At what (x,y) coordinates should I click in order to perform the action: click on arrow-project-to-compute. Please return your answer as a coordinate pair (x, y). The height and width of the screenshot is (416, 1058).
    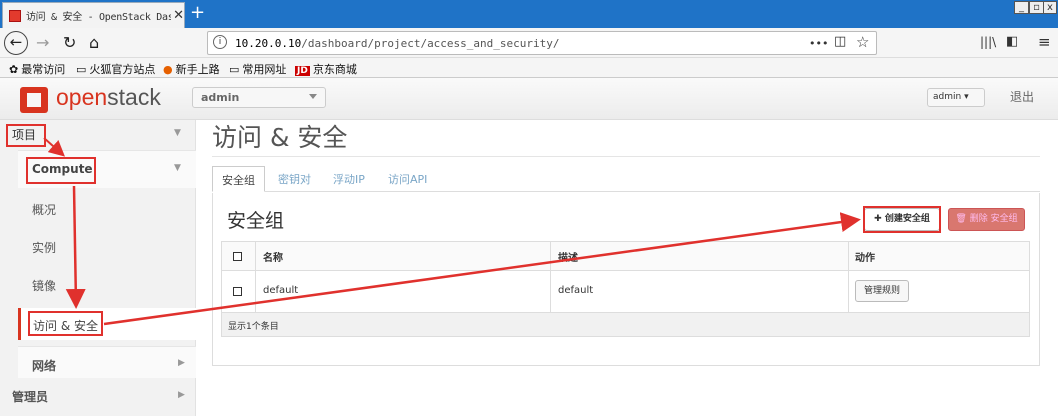
    Looking at the image, I should click on (54, 147).